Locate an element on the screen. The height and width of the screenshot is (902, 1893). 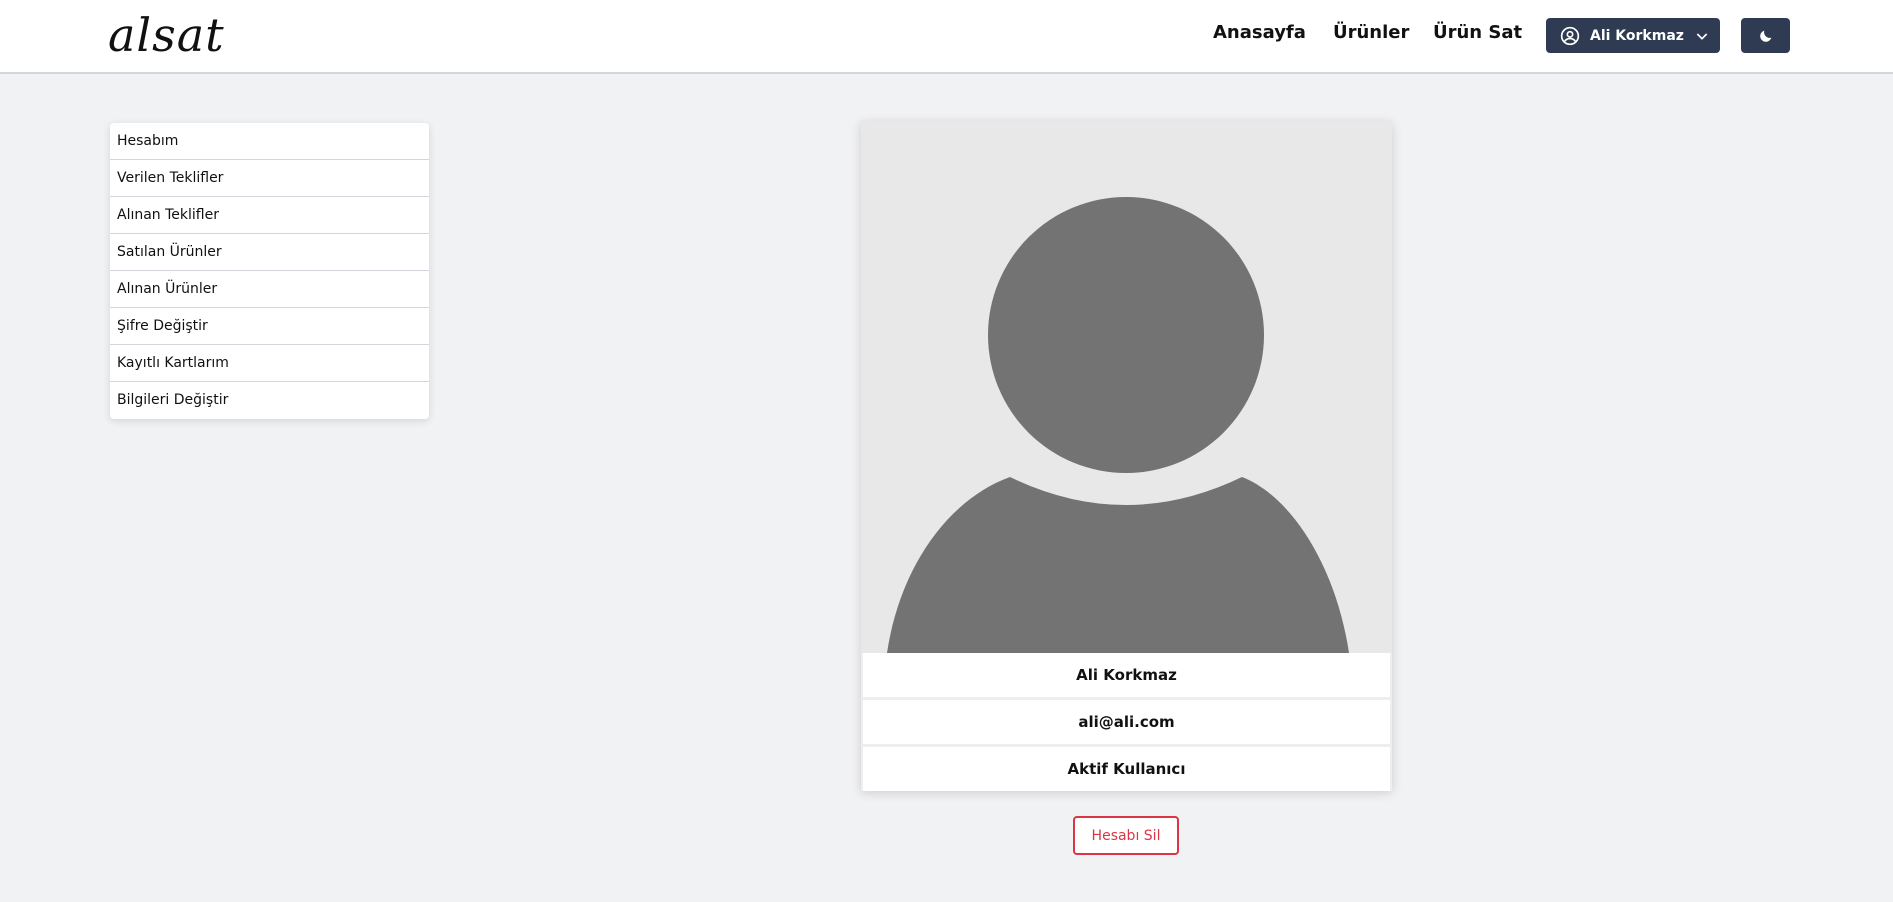
sidebar-item-saved-cards: Kayıtlı Kartlarım is located at coordinates (269, 363).